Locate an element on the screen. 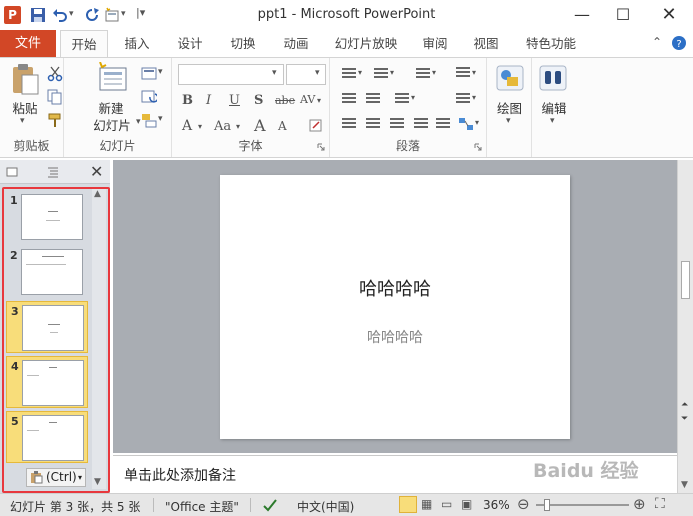 The image size is (693, 516). strikethrough-icon: abe is located at coordinates (285, 100).